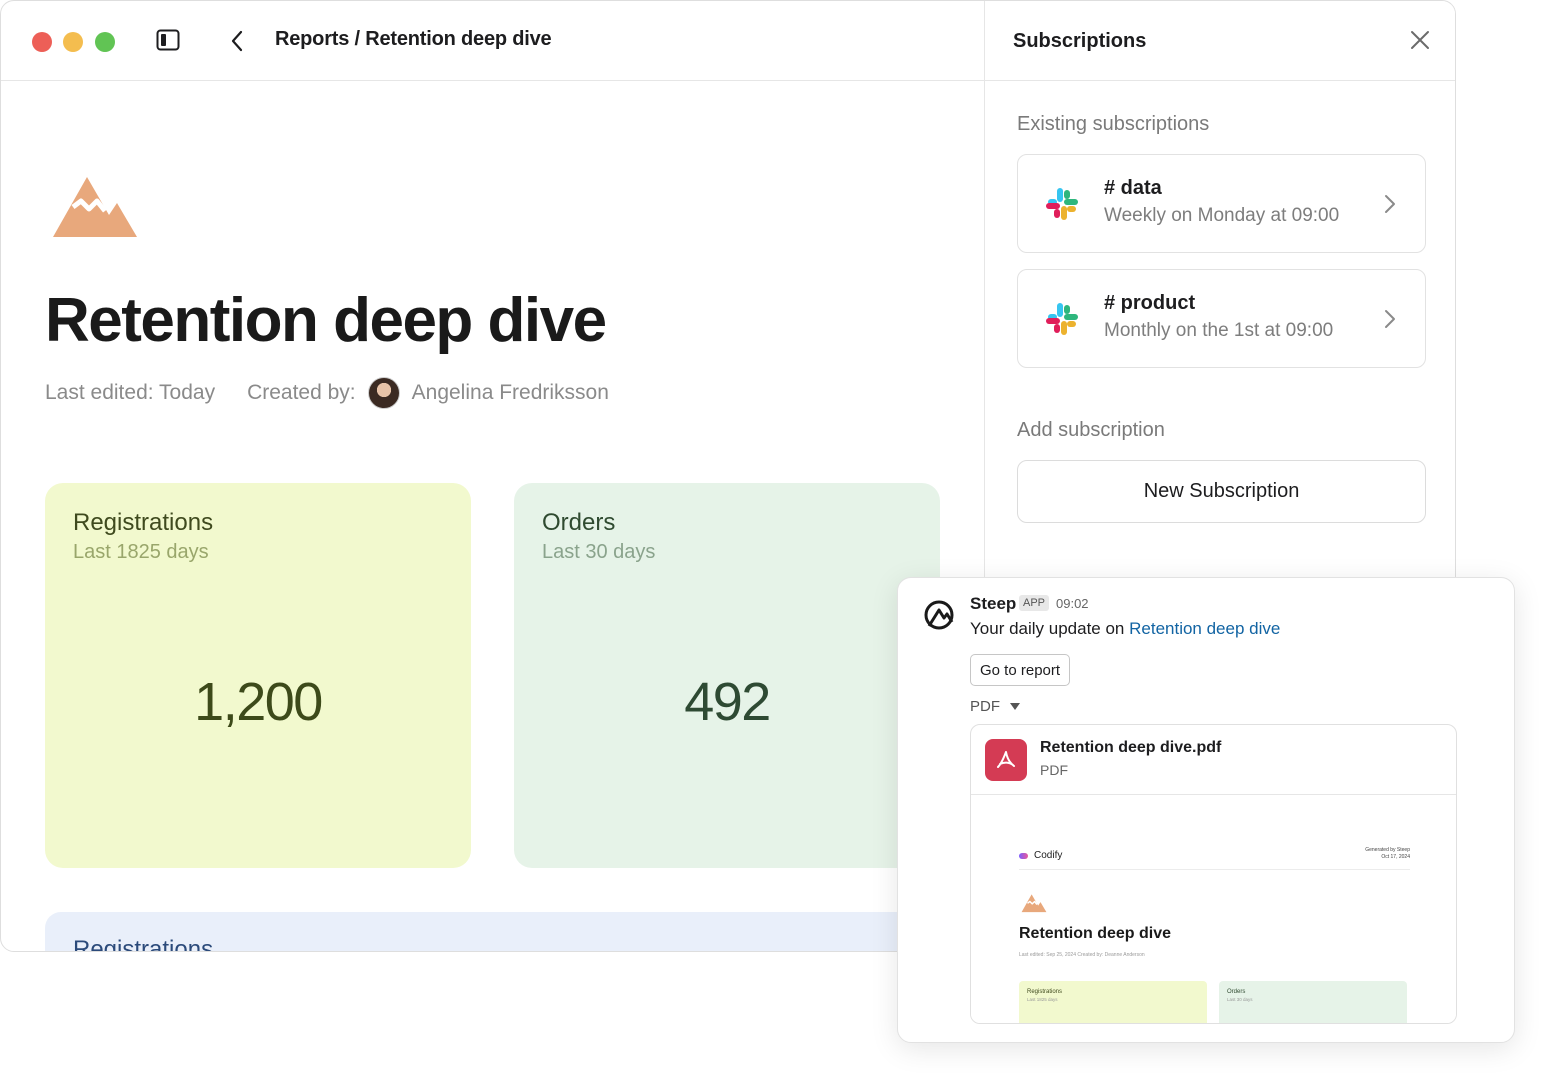  What do you see at coordinates (1219, 330) in the screenshot?
I see `subscription-schedule: Monthly on the 1st at 09:00` at bounding box center [1219, 330].